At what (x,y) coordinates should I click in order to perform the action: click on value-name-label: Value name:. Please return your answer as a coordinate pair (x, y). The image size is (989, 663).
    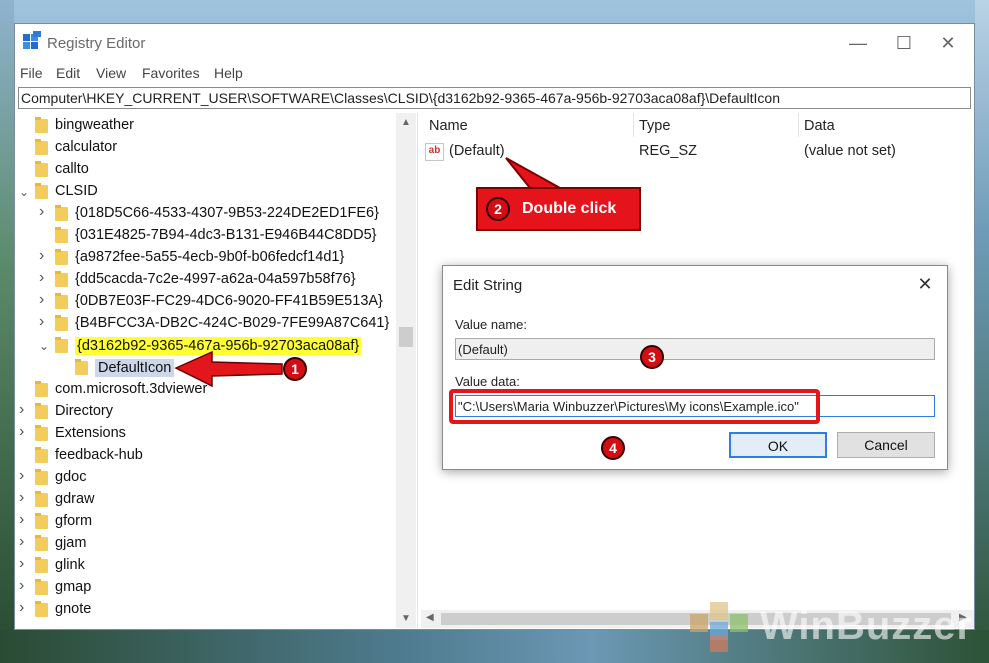
    Looking at the image, I should click on (491, 324).